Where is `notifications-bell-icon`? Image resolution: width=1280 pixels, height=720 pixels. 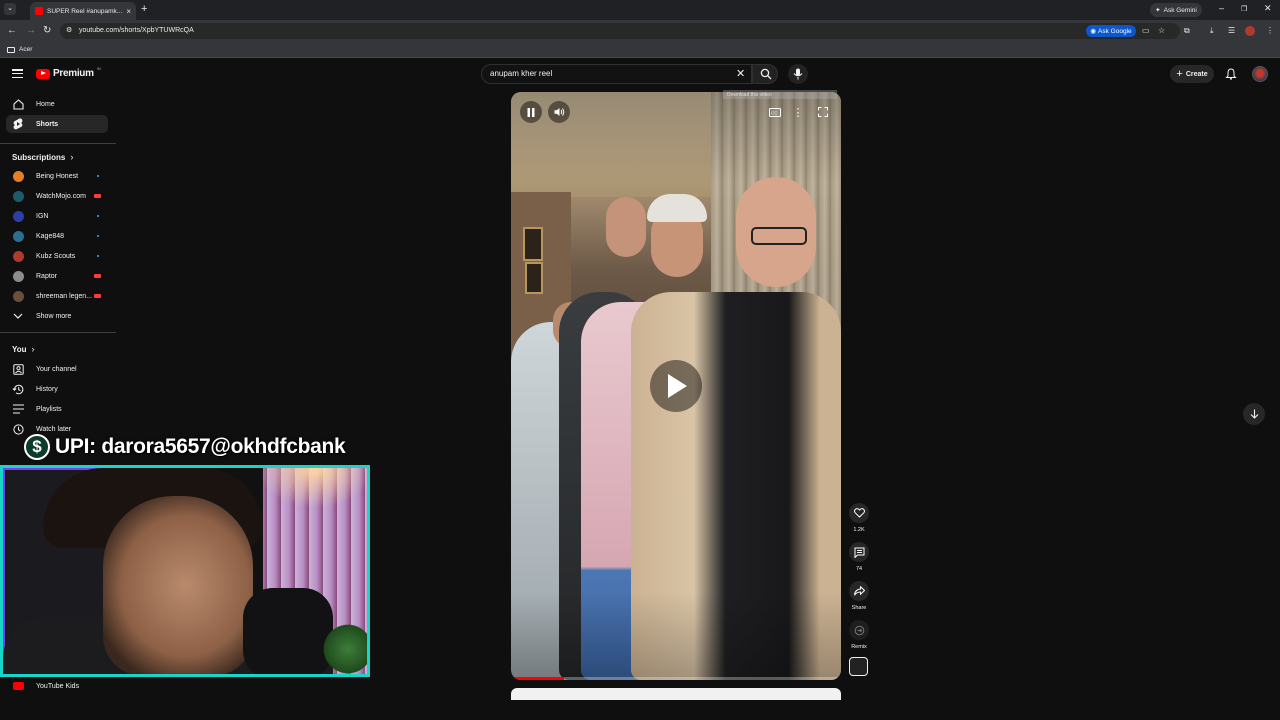 notifications-bell-icon is located at coordinates (1231, 74).